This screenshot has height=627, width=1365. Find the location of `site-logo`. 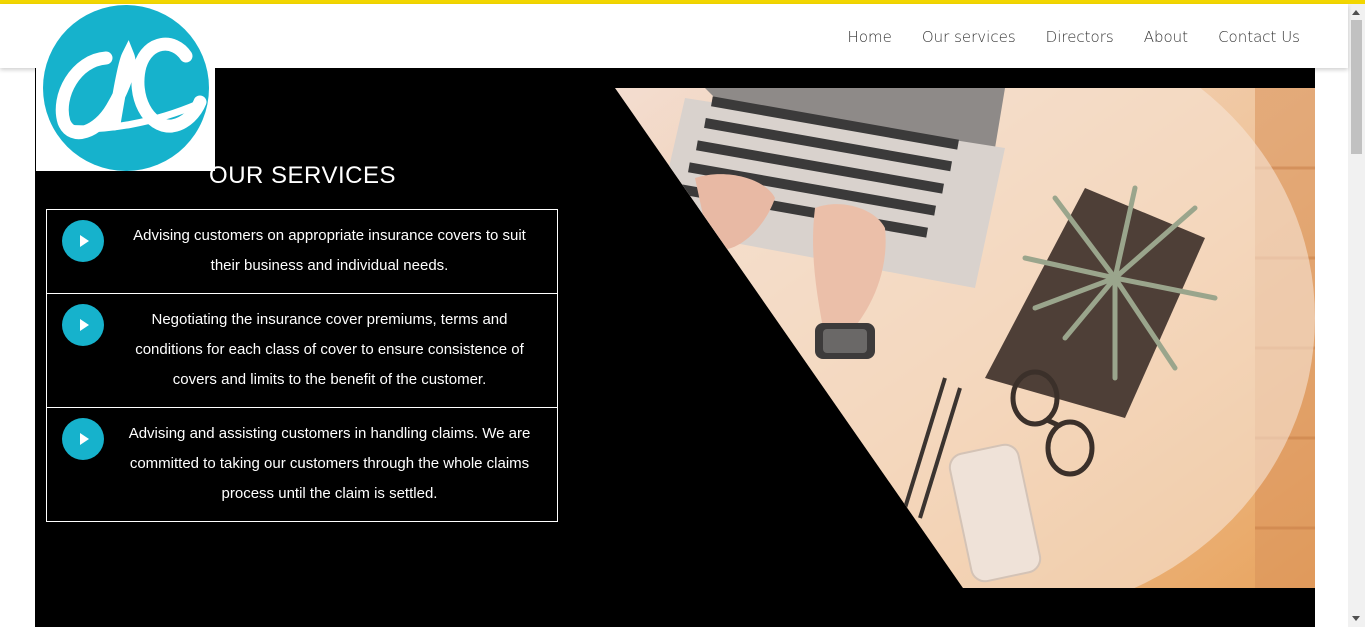

site-logo is located at coordinates (125, 87).